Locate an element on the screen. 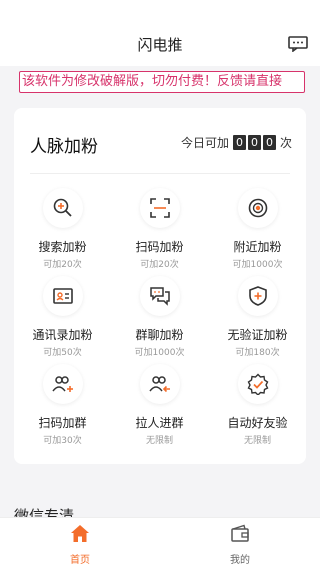  top-bar: 闪电推 is located at coordinates (160, 33).